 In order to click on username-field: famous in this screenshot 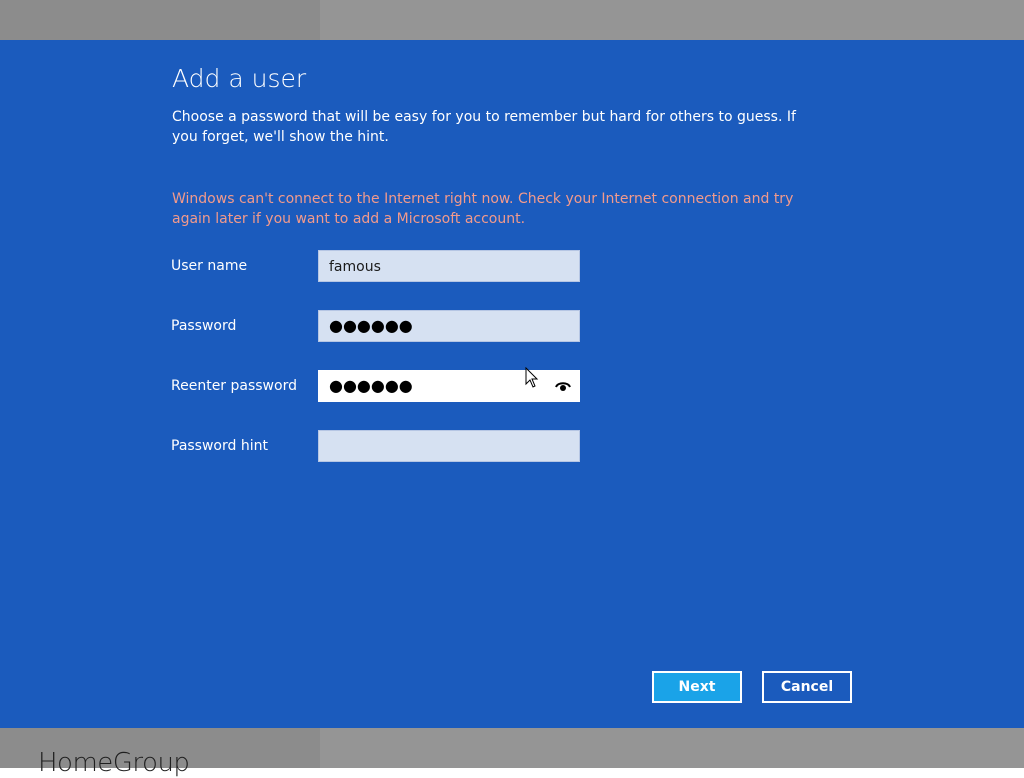, I will do `click(449, 266)`.